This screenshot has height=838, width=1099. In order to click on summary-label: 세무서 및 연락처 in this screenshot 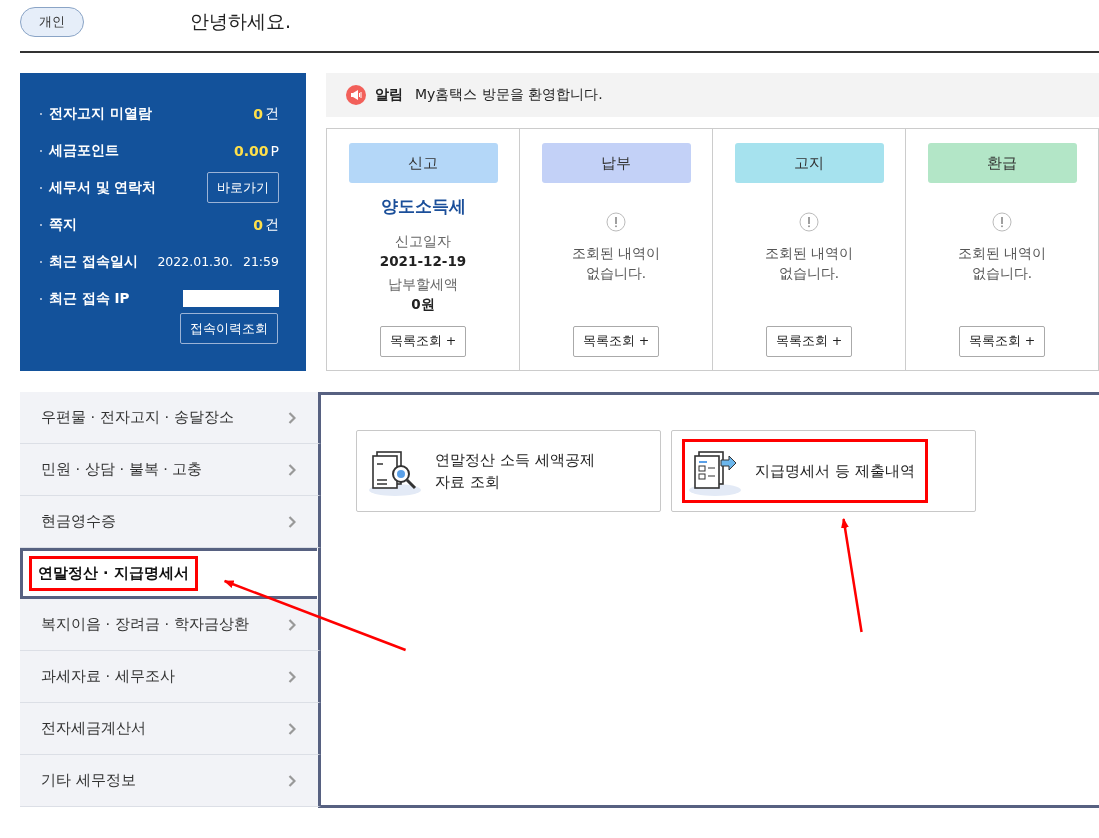, I will do `click(103, 187)`.